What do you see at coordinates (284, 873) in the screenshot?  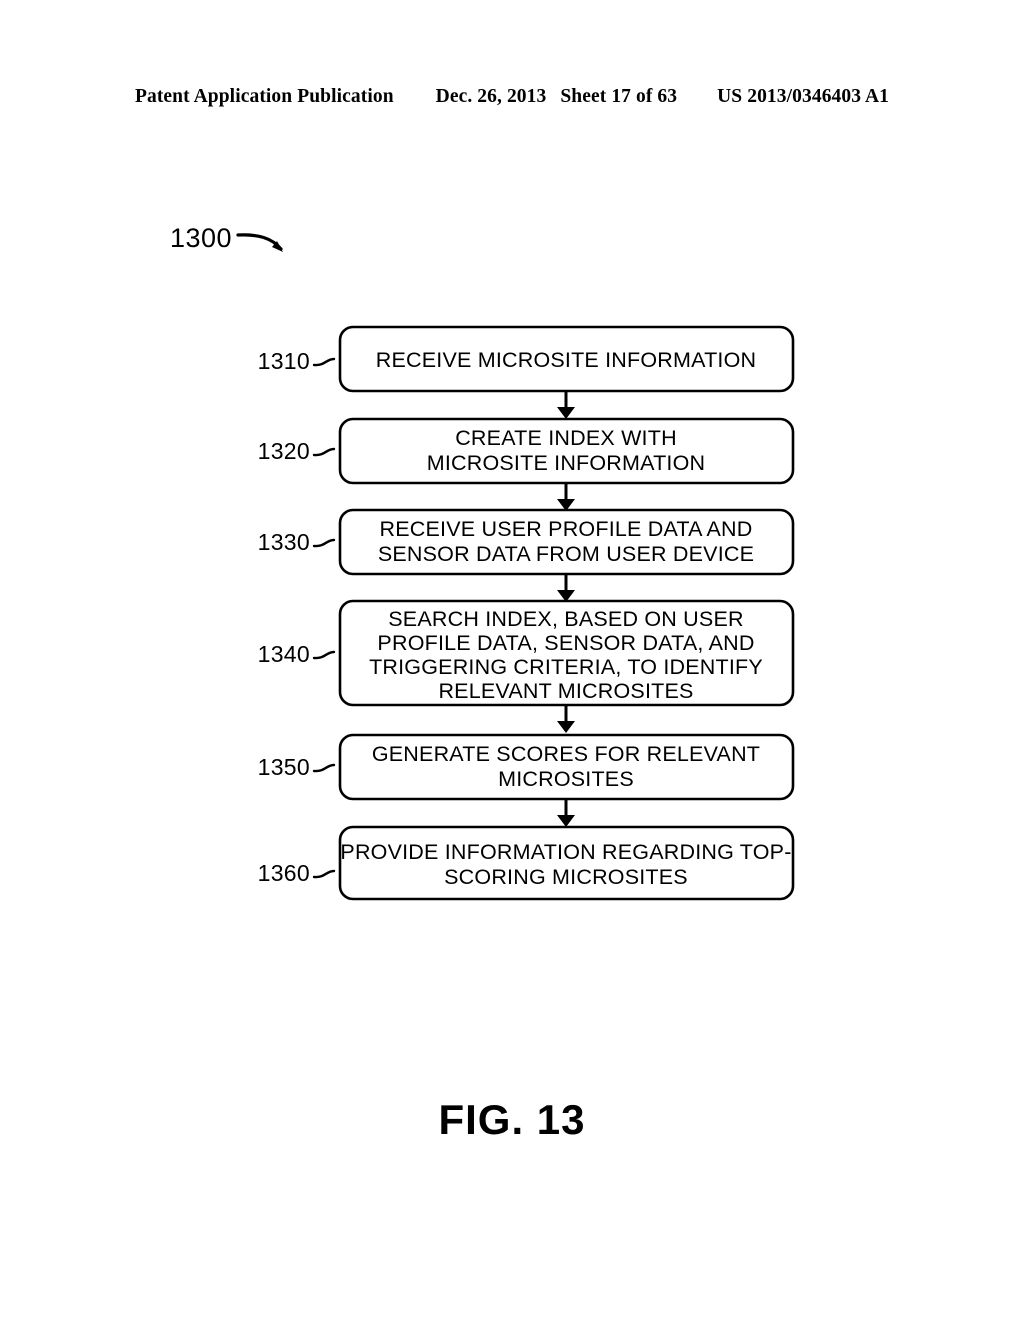 I see `step-ref-1360: 1360` at bounding box center [284, 873].